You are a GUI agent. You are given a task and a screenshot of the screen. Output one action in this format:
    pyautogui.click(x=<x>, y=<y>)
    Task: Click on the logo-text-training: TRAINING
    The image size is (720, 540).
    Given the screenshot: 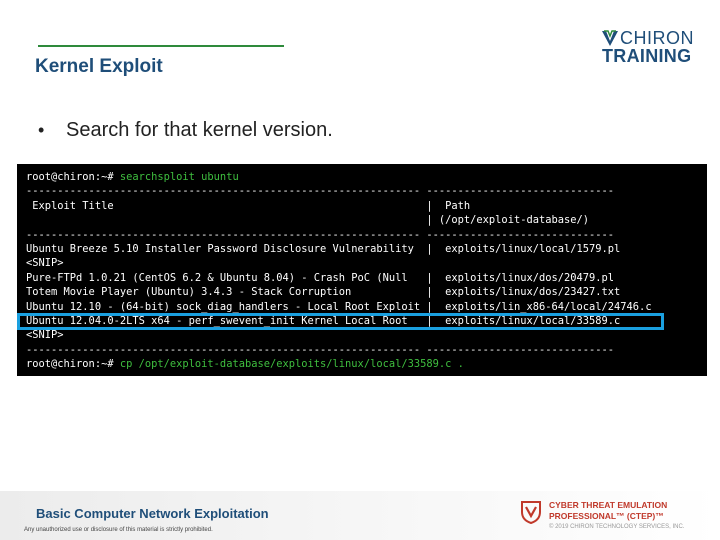 What is the action you would take?
    pyautogui.click(x=647, y=56)
    